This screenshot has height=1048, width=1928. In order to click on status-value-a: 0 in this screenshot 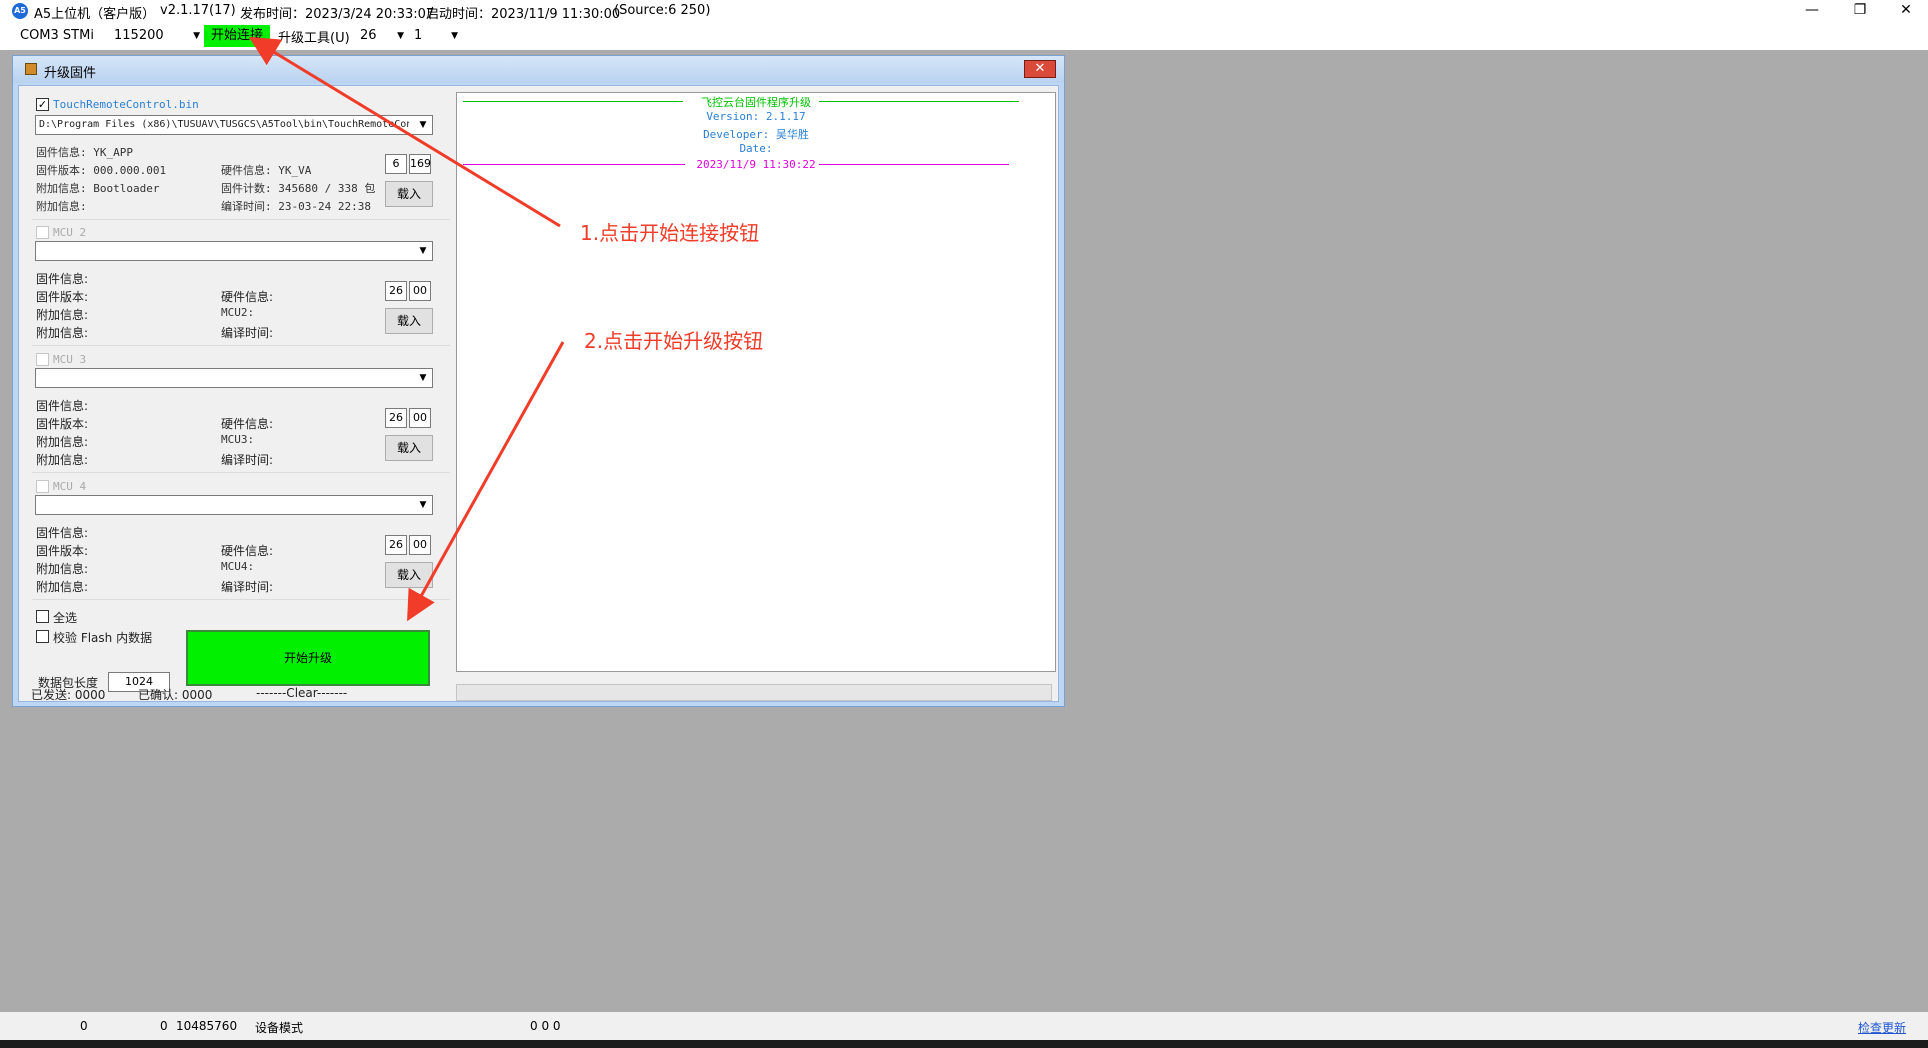, I will do `click(84, 1026)`.